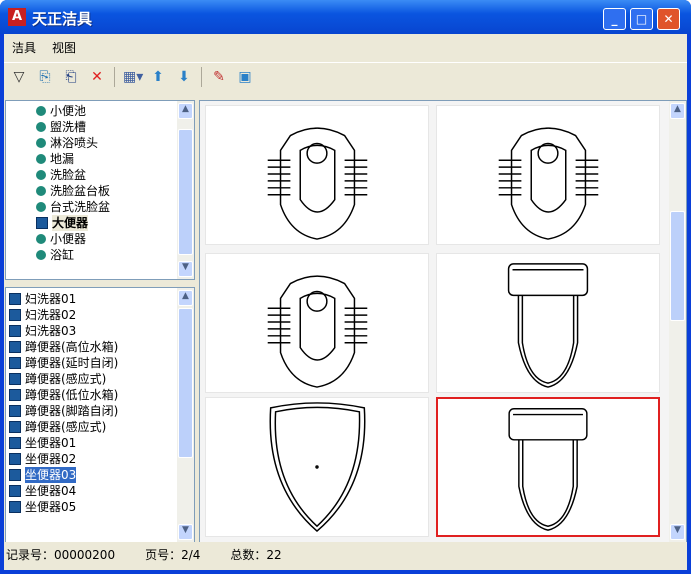 The image size is (691, 574). I want to click on list-item-label: 妇洗器03, so click(51, 331).